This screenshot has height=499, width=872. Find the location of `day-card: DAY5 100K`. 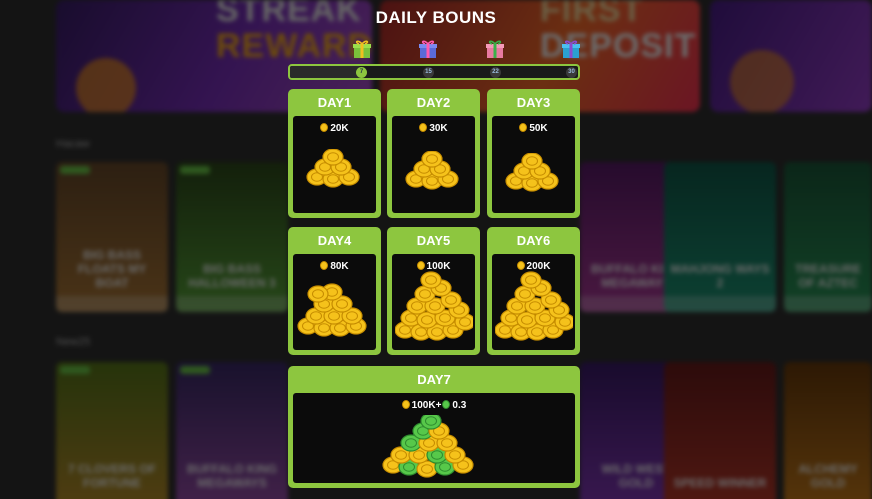

day-card: DAY5 100K is located at coordinates (433, 291).